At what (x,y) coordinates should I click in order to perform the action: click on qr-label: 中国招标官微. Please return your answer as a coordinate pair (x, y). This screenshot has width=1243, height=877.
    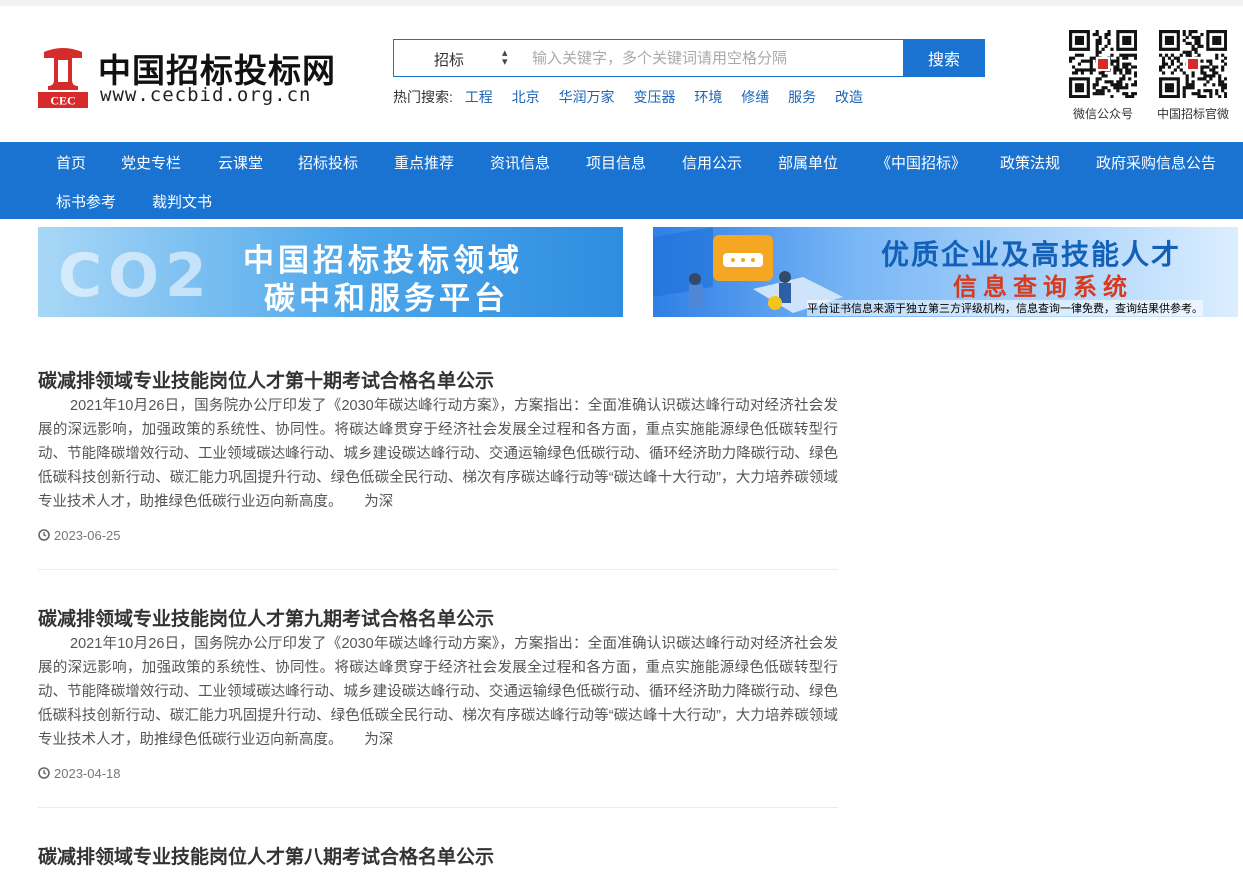
    Looking at the image, I should click on (1192, 114).